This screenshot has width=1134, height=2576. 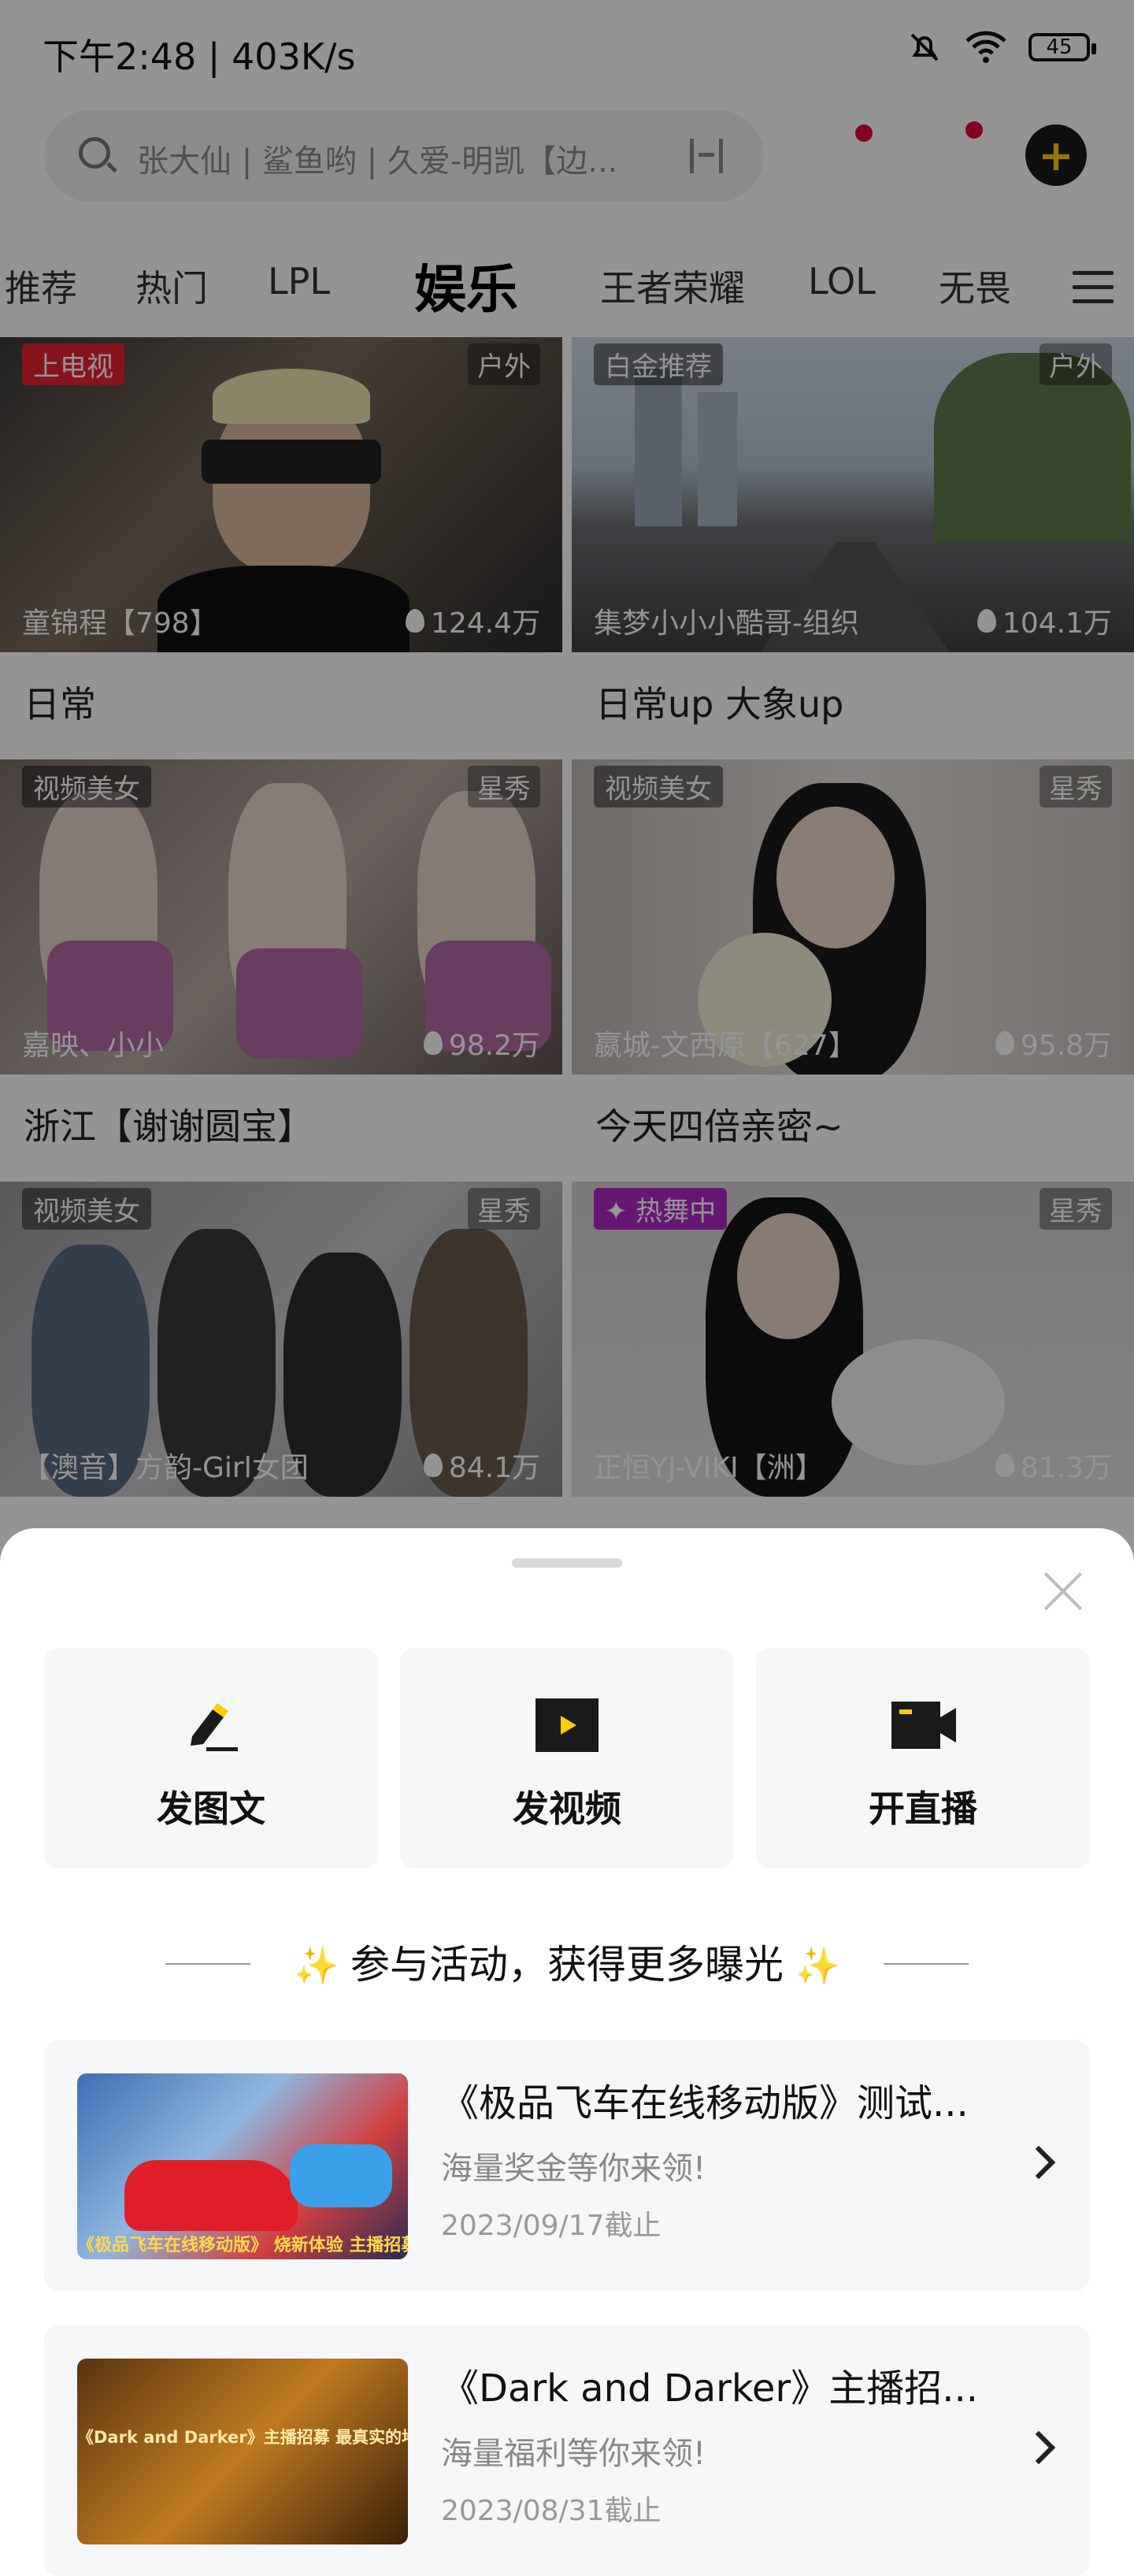 What do you see at coordinates (573, 2169) in the screenshot?
I see `activity-subtitle: 海量奖金等你来领!` at bounding box center [573, 2169].